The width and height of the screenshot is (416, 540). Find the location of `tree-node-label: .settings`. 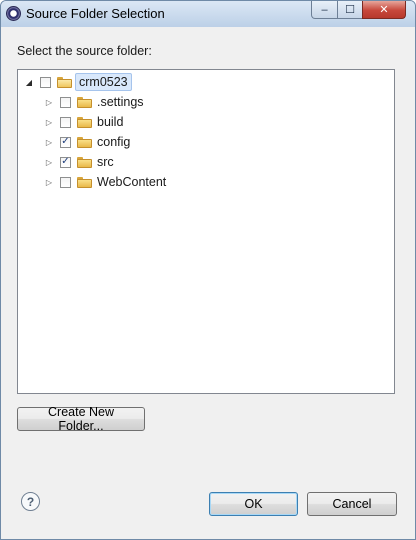

tree-node-label: .settings is located at coordinates (120, 102).